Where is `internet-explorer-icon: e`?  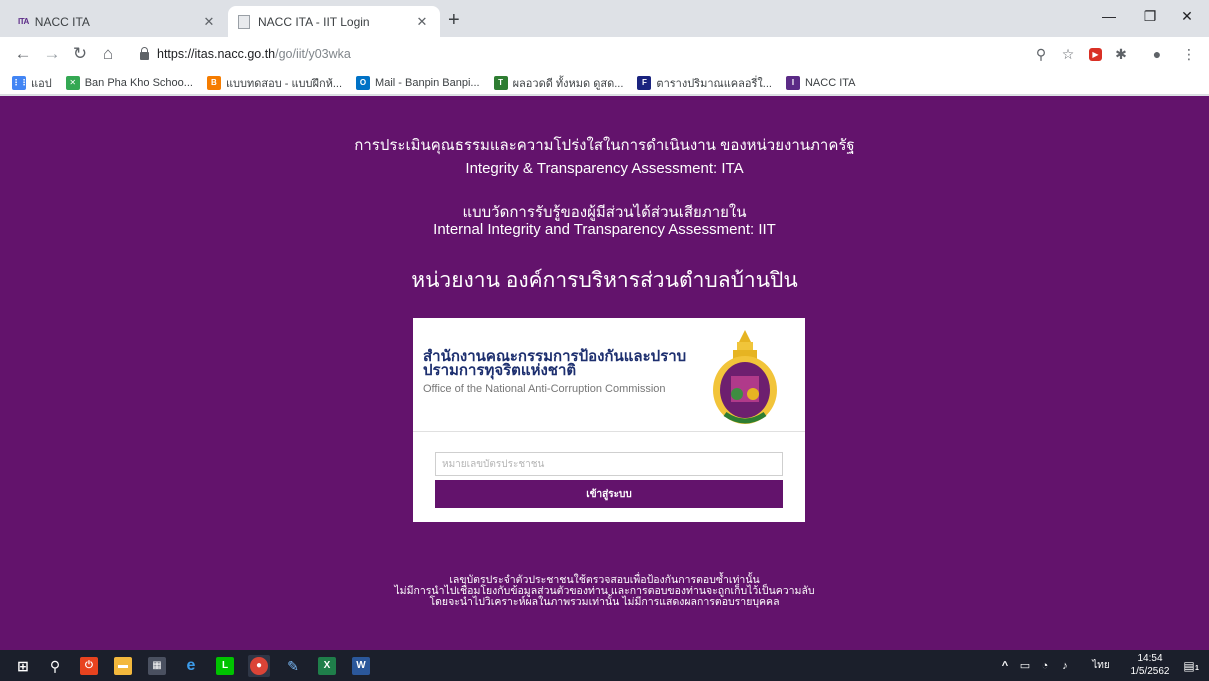
internet-explorer-icon: e is located at coordinates (191, 666).